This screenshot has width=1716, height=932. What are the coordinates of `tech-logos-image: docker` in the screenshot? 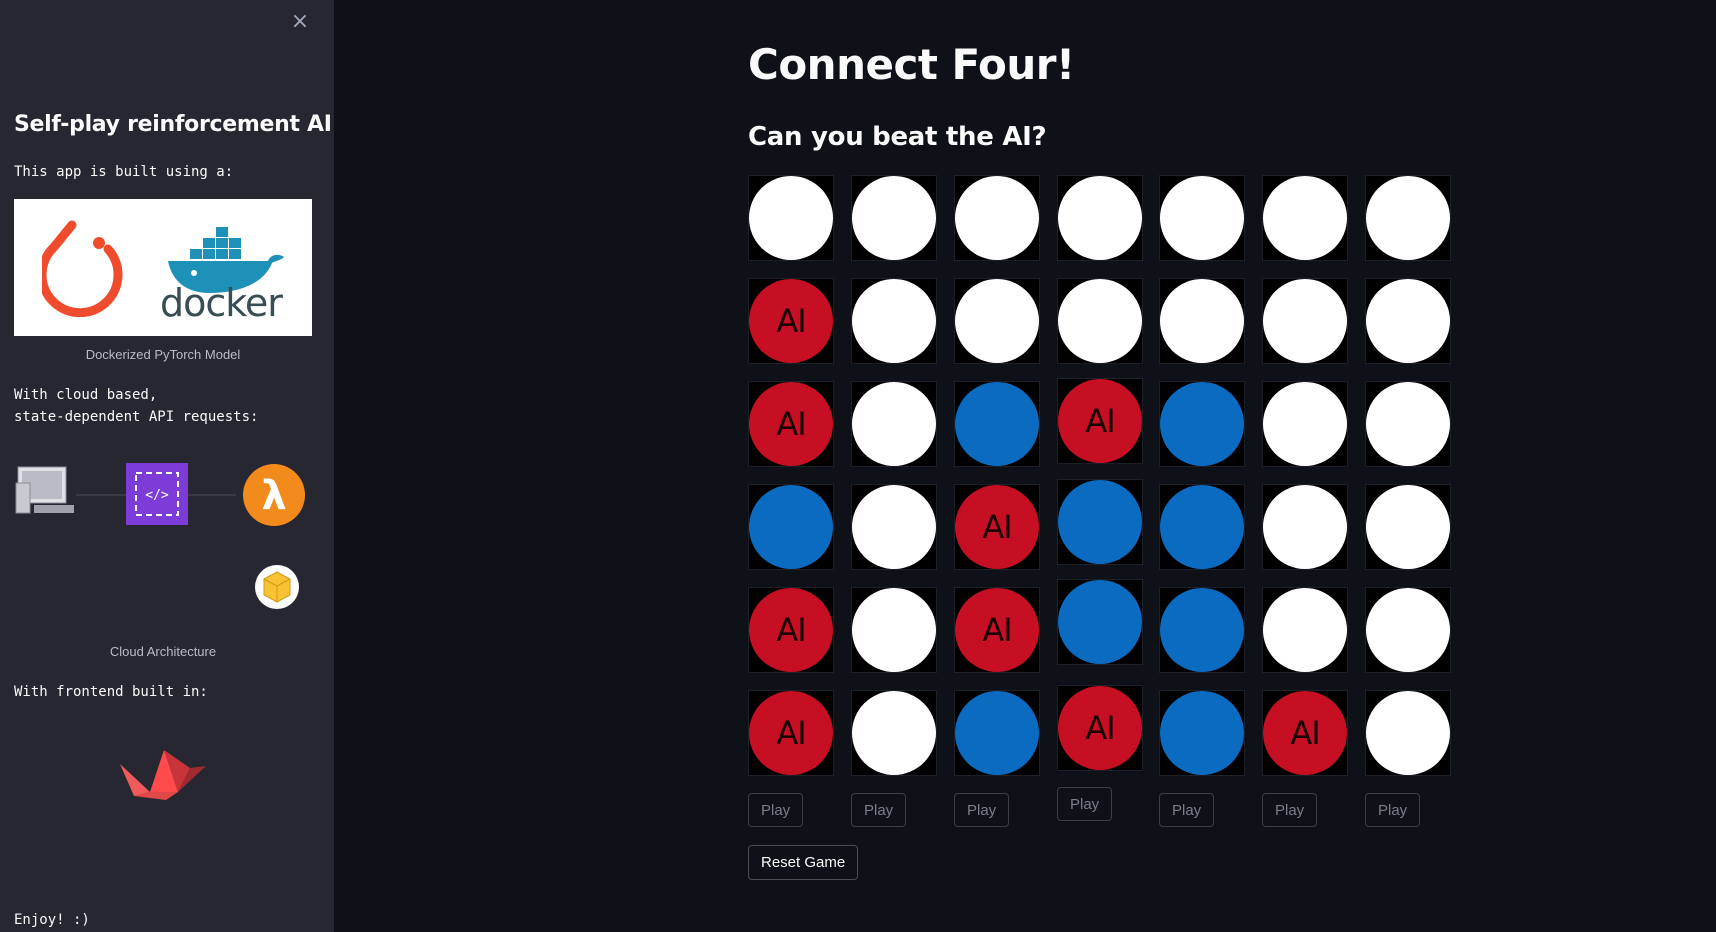 It's located at (163, 267).